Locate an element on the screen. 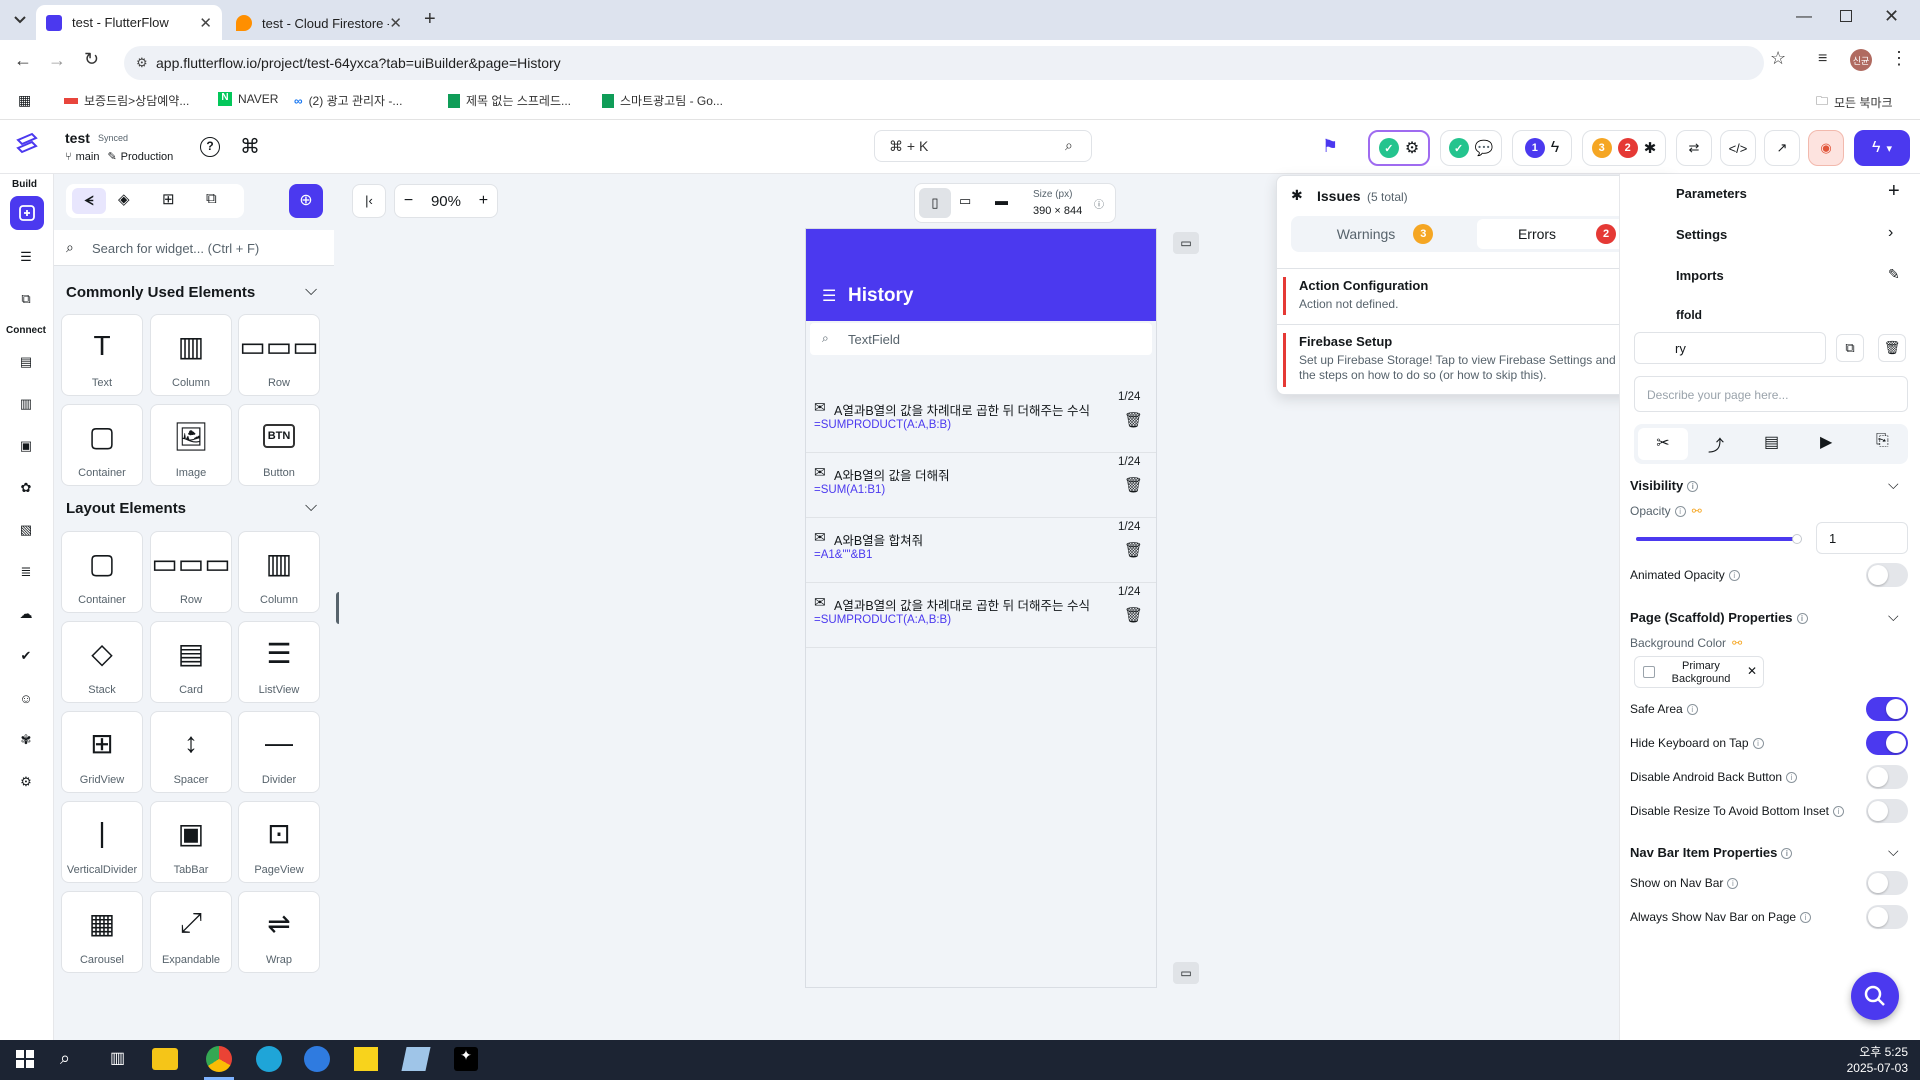  issue-item: Action Configuration Action not defined. is located at coordinates (1475, 296).